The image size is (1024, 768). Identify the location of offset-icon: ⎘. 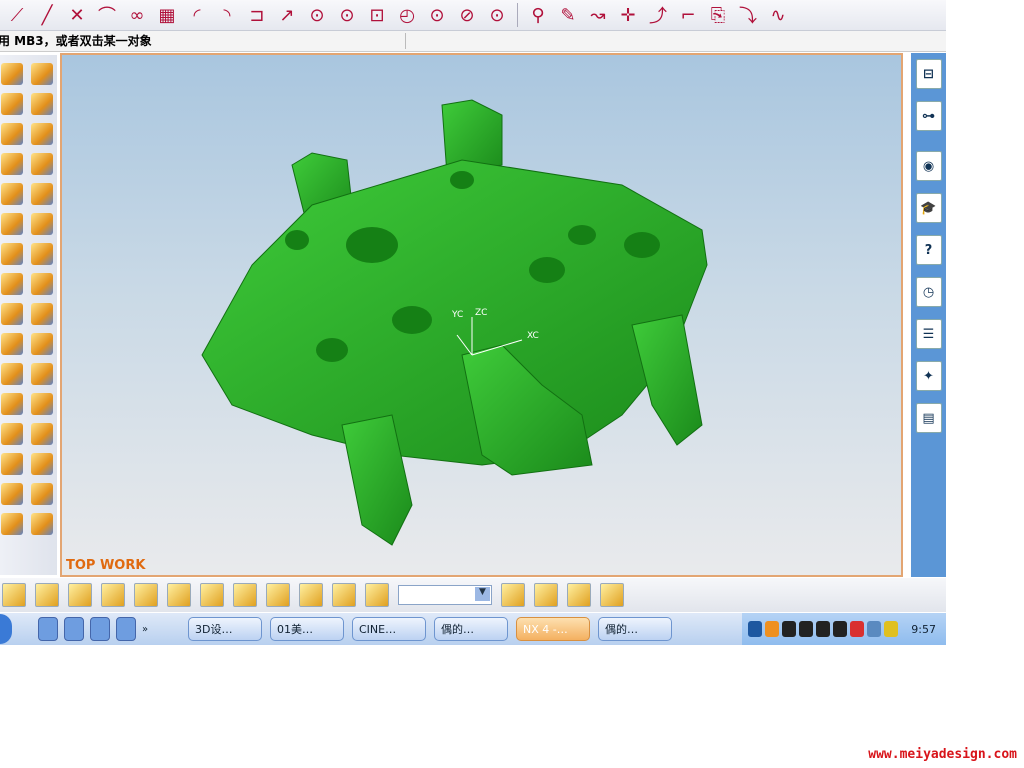
(718, 15).